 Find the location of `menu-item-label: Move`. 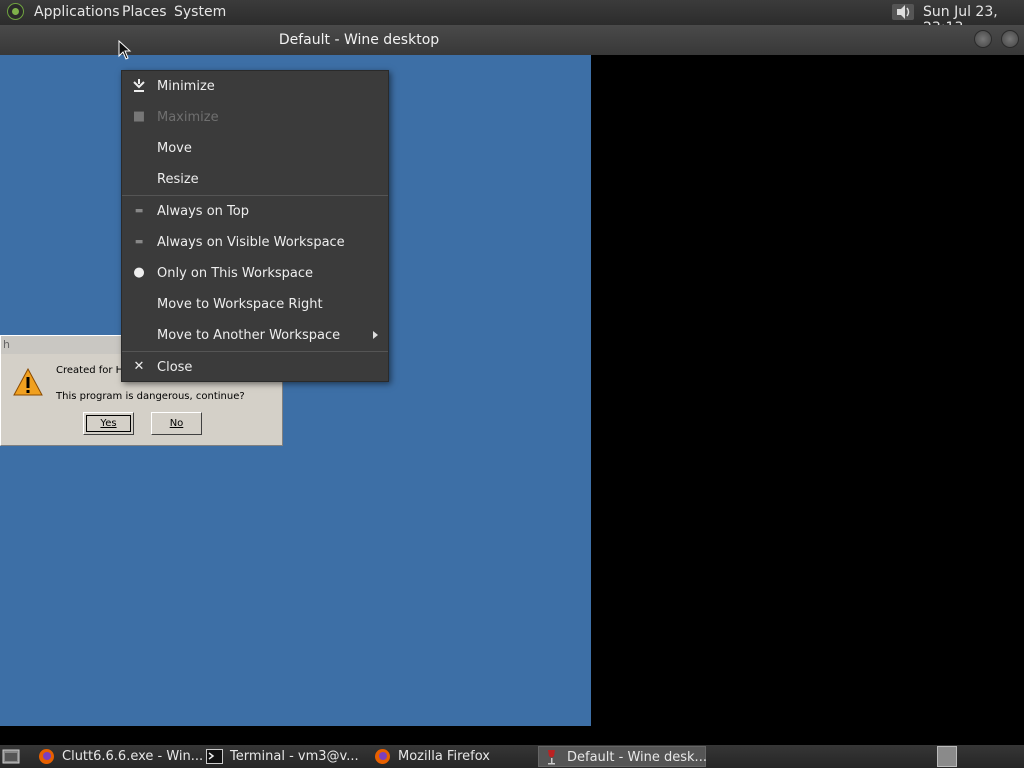

menu-item-label: Move is located at coordinates (174, 148).